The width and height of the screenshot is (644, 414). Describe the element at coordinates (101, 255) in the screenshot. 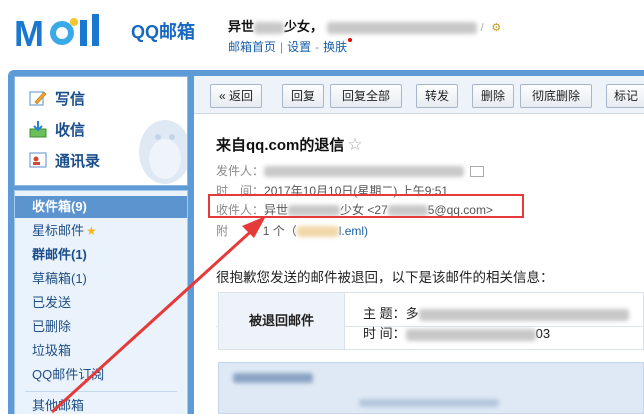

I see `folder-group: 群邮件(1)` at that location.